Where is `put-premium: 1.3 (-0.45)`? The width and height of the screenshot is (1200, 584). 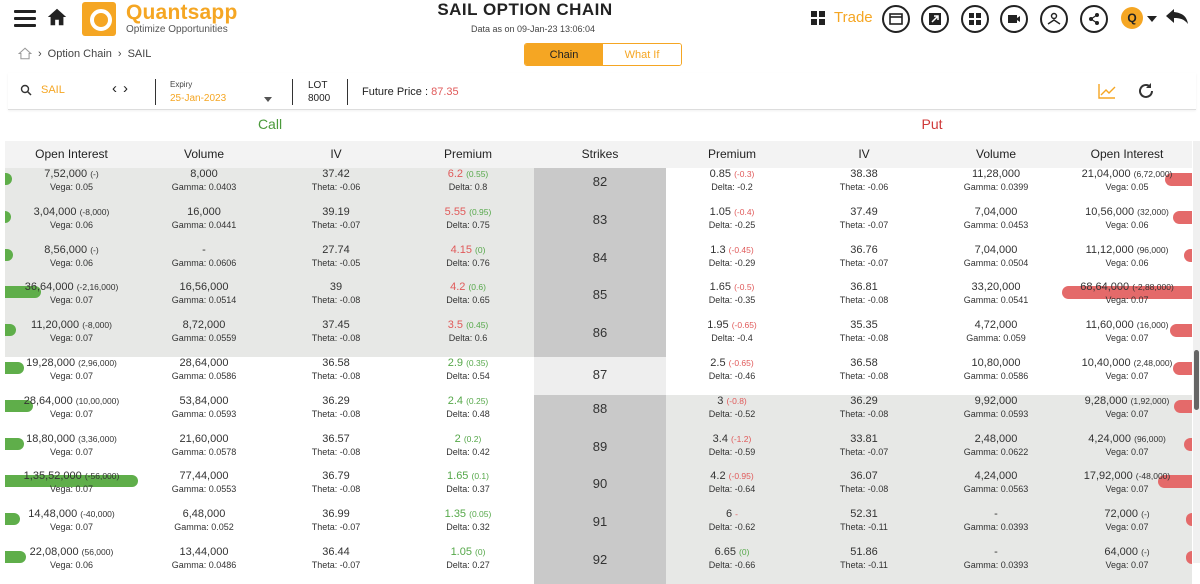 put-premium: 1.3 (-0.45) is located at coordinates (732, 250).